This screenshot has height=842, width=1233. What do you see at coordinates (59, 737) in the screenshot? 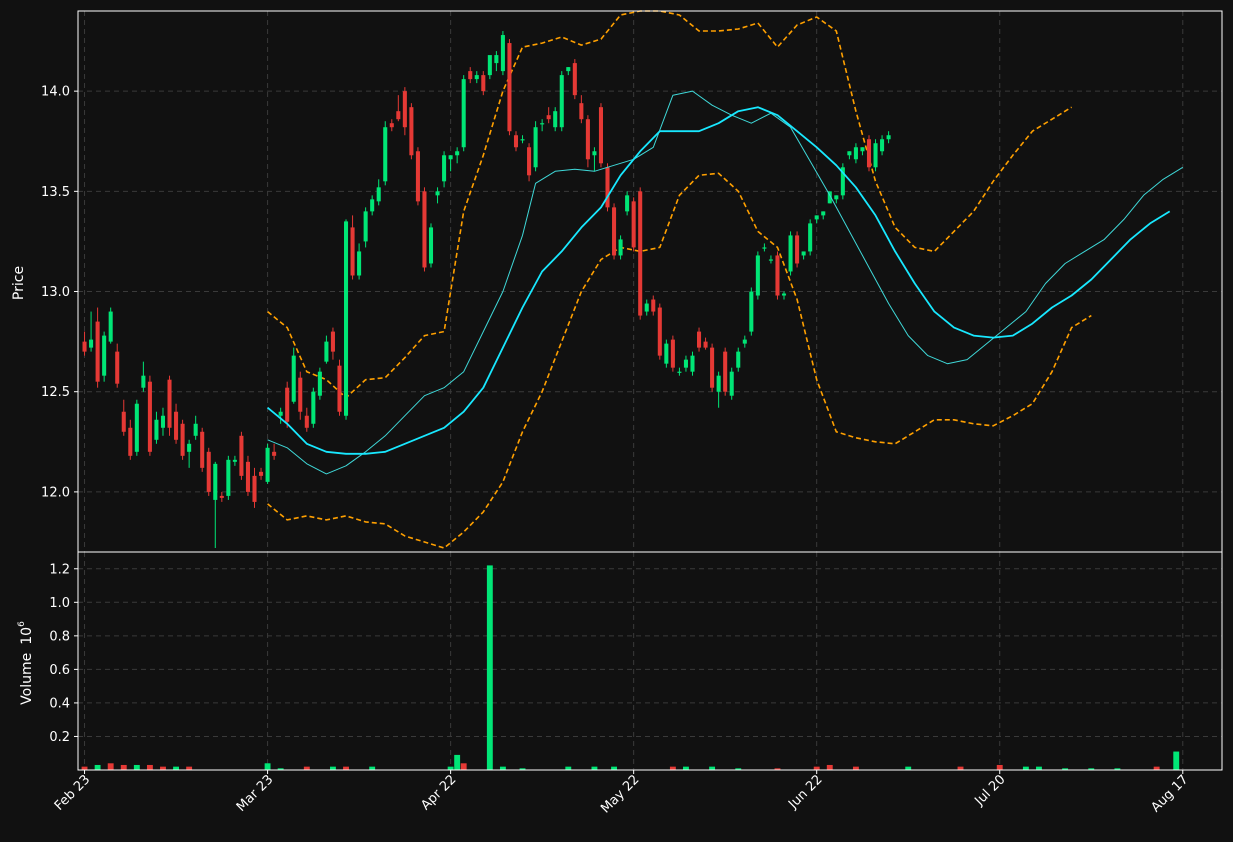
I see `volume-tick-label: 0.2` at bounding box center [59, 737].